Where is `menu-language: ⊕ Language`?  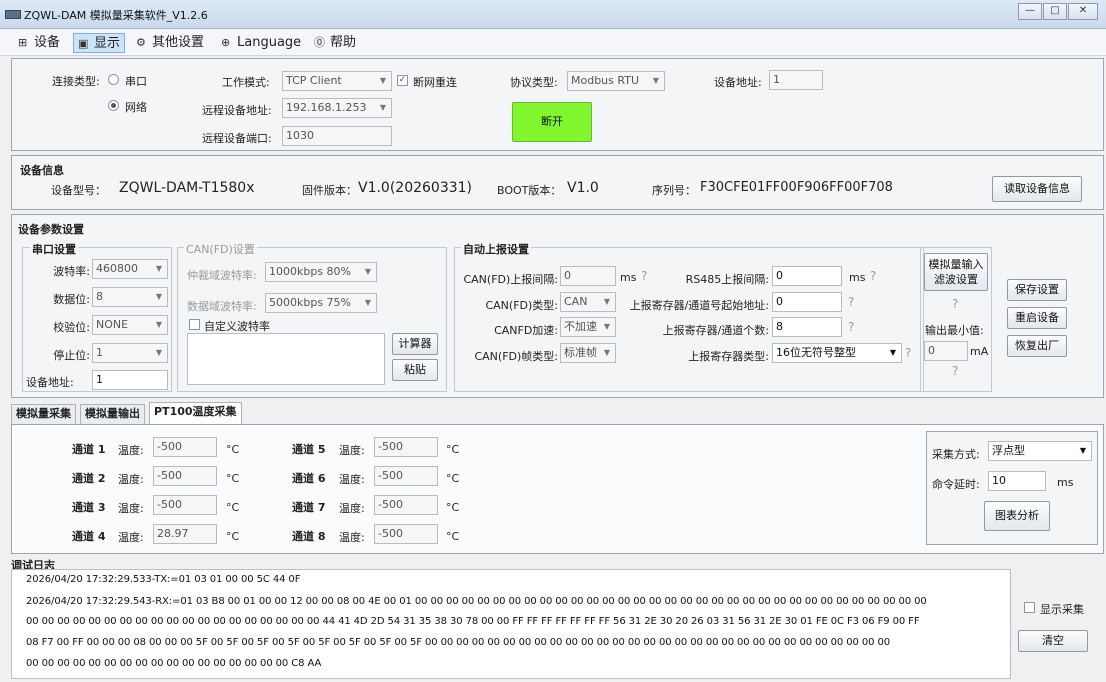 menu-language: ⊕ Language is located at coordinates (261, 43).